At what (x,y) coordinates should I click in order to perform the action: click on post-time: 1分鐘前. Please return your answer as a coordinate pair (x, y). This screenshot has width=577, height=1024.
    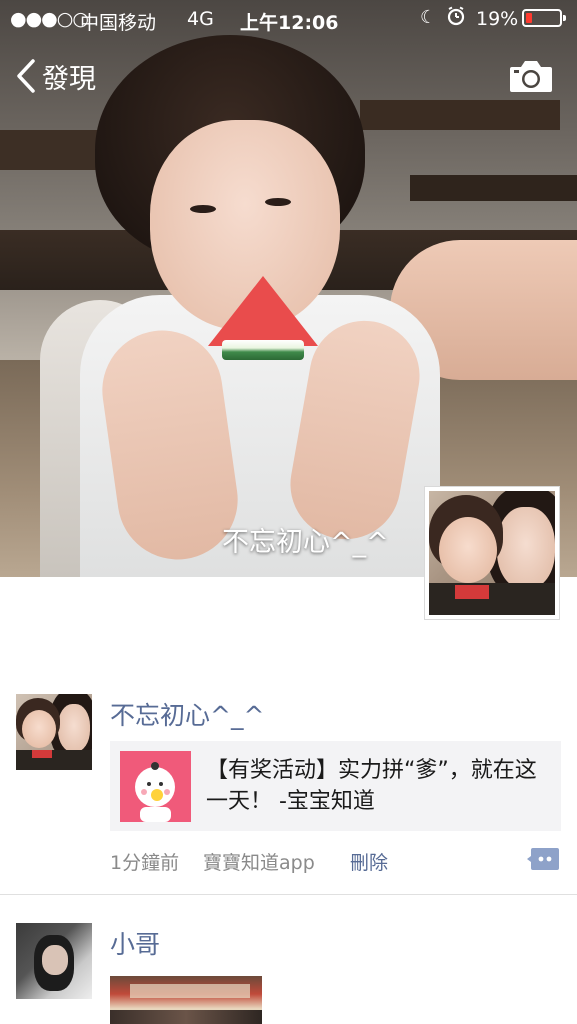
    Looking at the image, I should click on (145, 863).